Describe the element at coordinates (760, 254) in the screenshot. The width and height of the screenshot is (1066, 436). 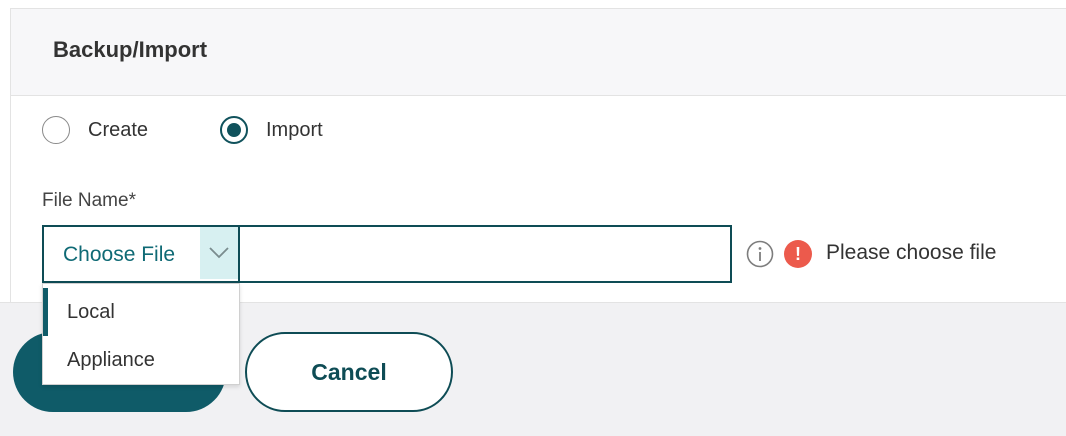
I see `info-icon` at that location.